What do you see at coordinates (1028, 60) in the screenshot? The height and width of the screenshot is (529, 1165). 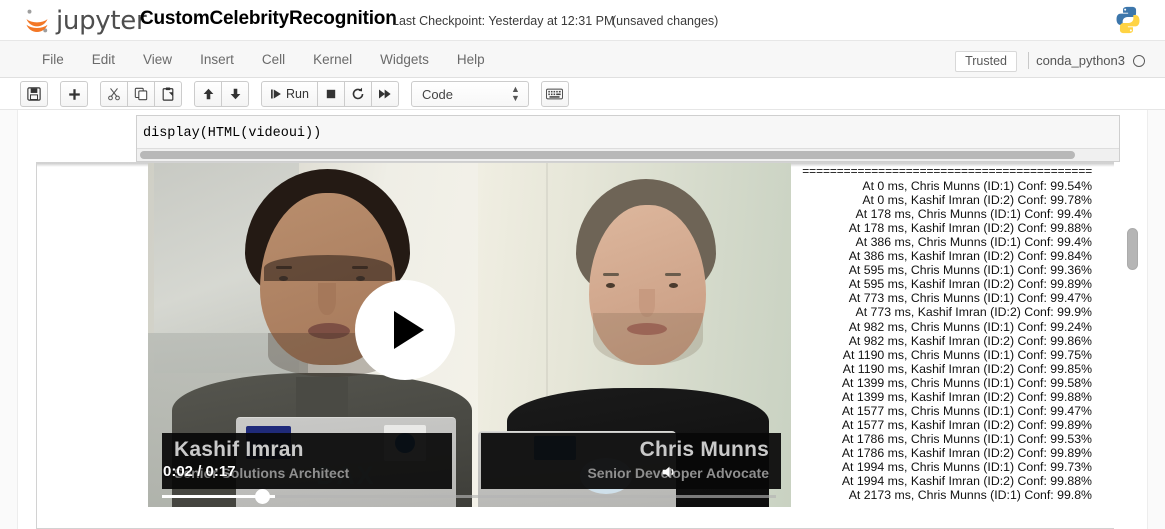 I see `kernel-separator` at bounding box center [1028, 60].